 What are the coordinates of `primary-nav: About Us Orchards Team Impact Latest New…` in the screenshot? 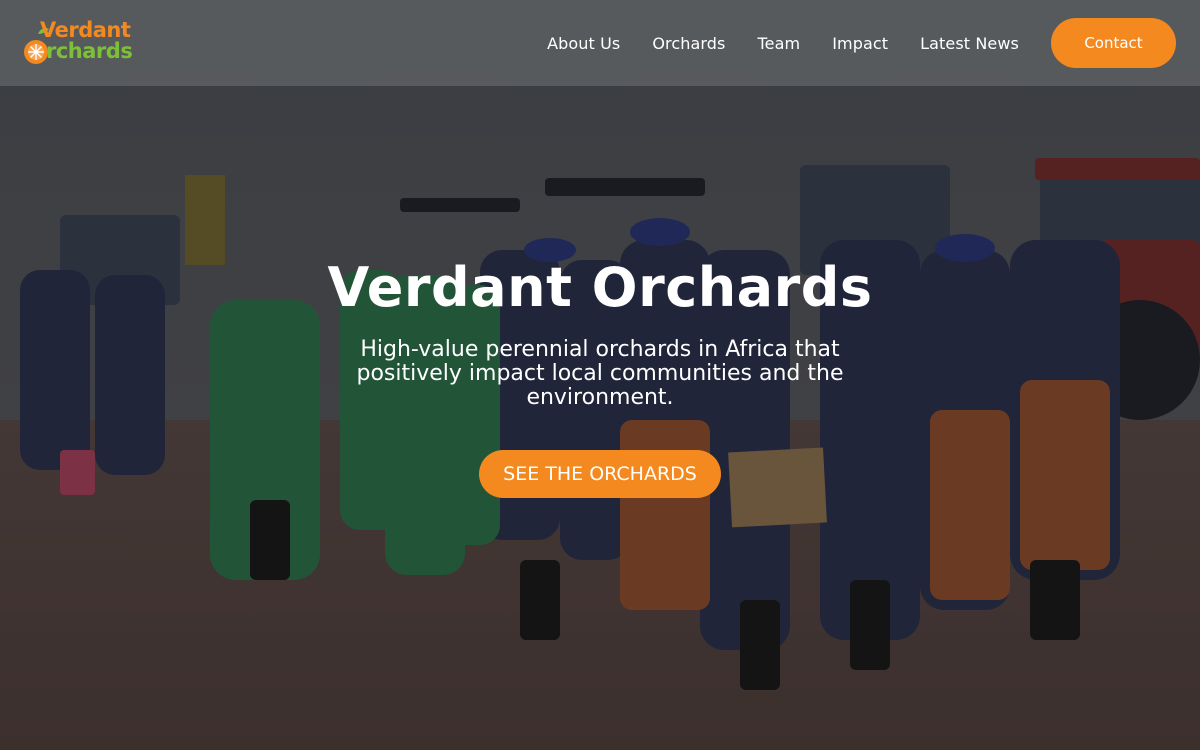 It's located at (857, 43).